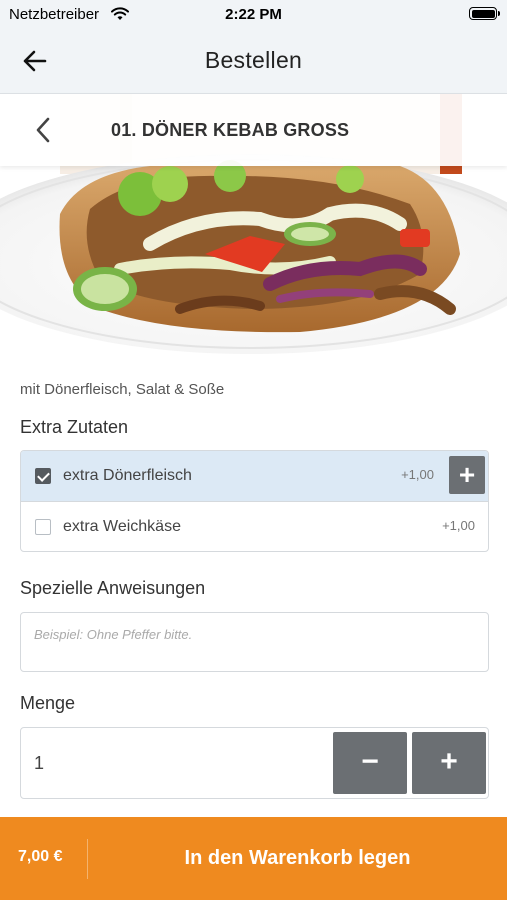  What do you see at coordinates (113, 588) in the screenshot?
I see `instructions-label: Spezielle Anweisungen` at bounding box center [113, 588].